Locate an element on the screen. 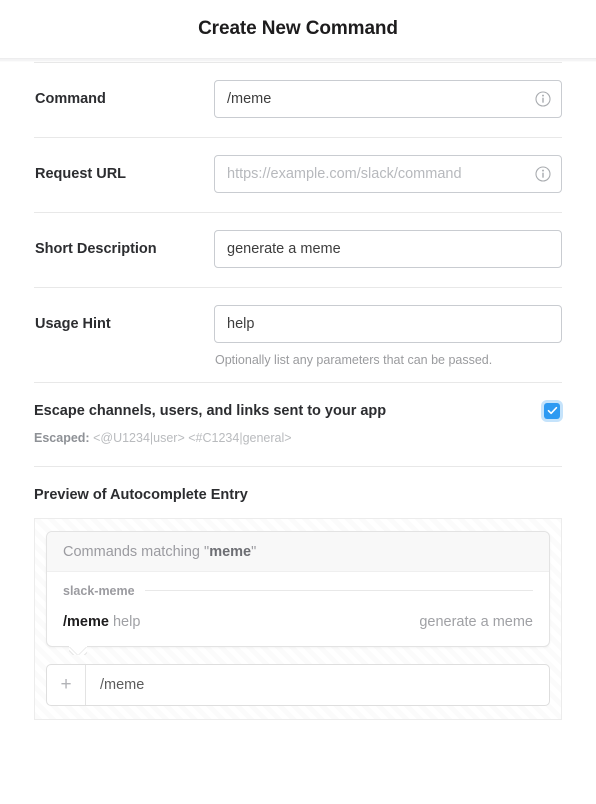 Image resolution: width=596 pixels, height=804 pixels. message-composer: + /meme is located at coordinates (298, 684).